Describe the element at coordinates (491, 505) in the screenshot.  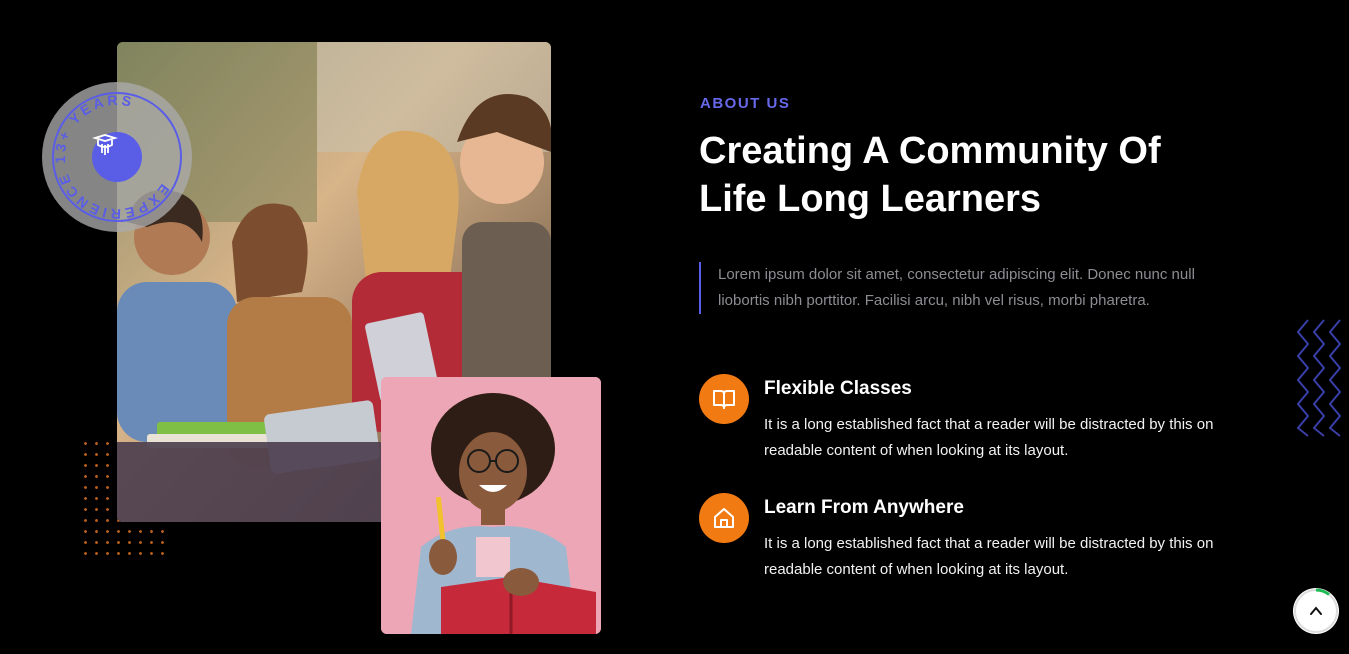
I see `student-portrait-photo` at that location.